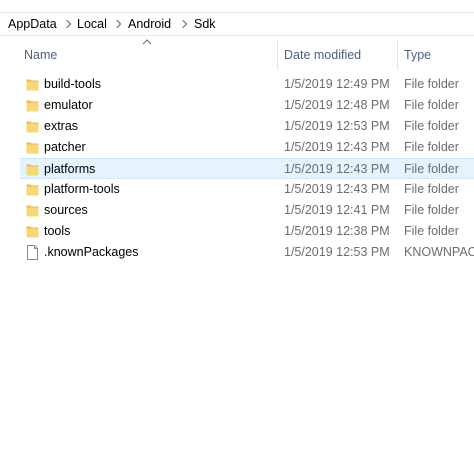 Image resolution: width=474 pixels, height=461 pixels. I want to click on file-row: build-tools 1/5/2019 12:49 PM File folder, so click(247, 84).